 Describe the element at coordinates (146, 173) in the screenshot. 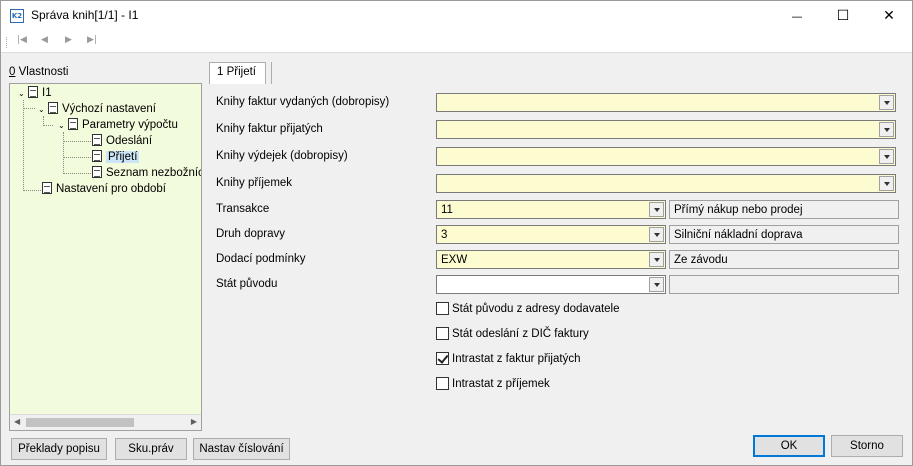

I see `tree-node-non-goods-list: Seznam nezbožních` at that location.